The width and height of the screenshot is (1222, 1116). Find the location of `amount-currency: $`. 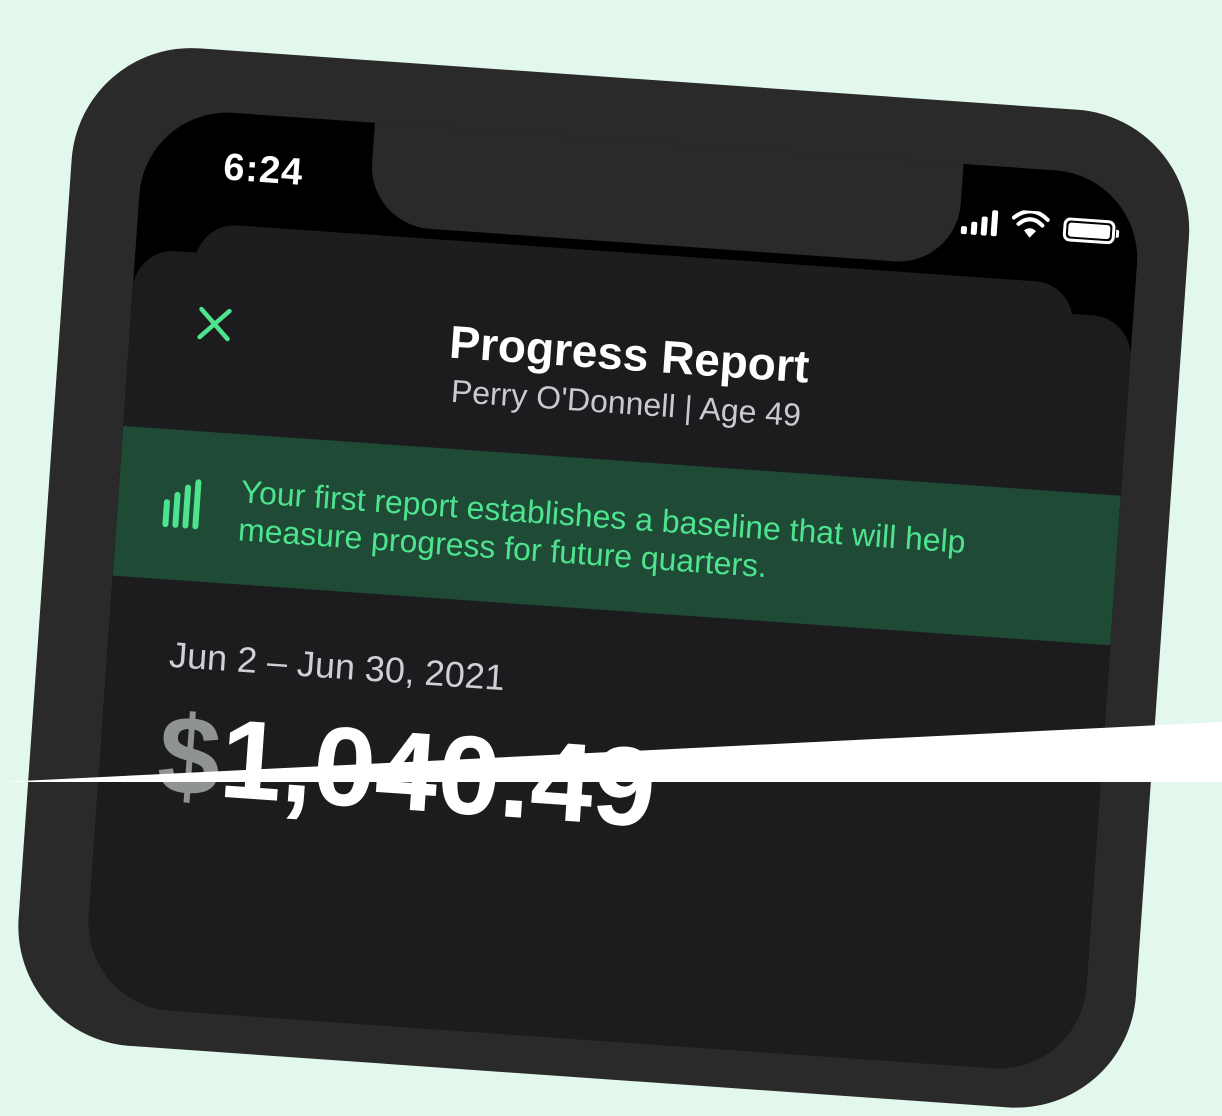

amount-currency: $ is located at coordinates (189, 756).